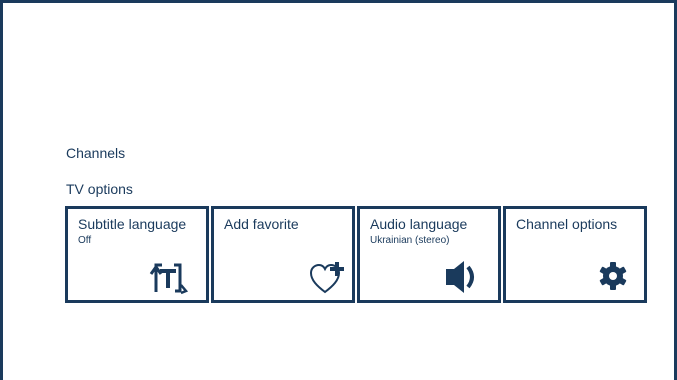 This screenshot has width=677, height=380. I want to click on channel-options-tile: Channel options, so click(575, 254).